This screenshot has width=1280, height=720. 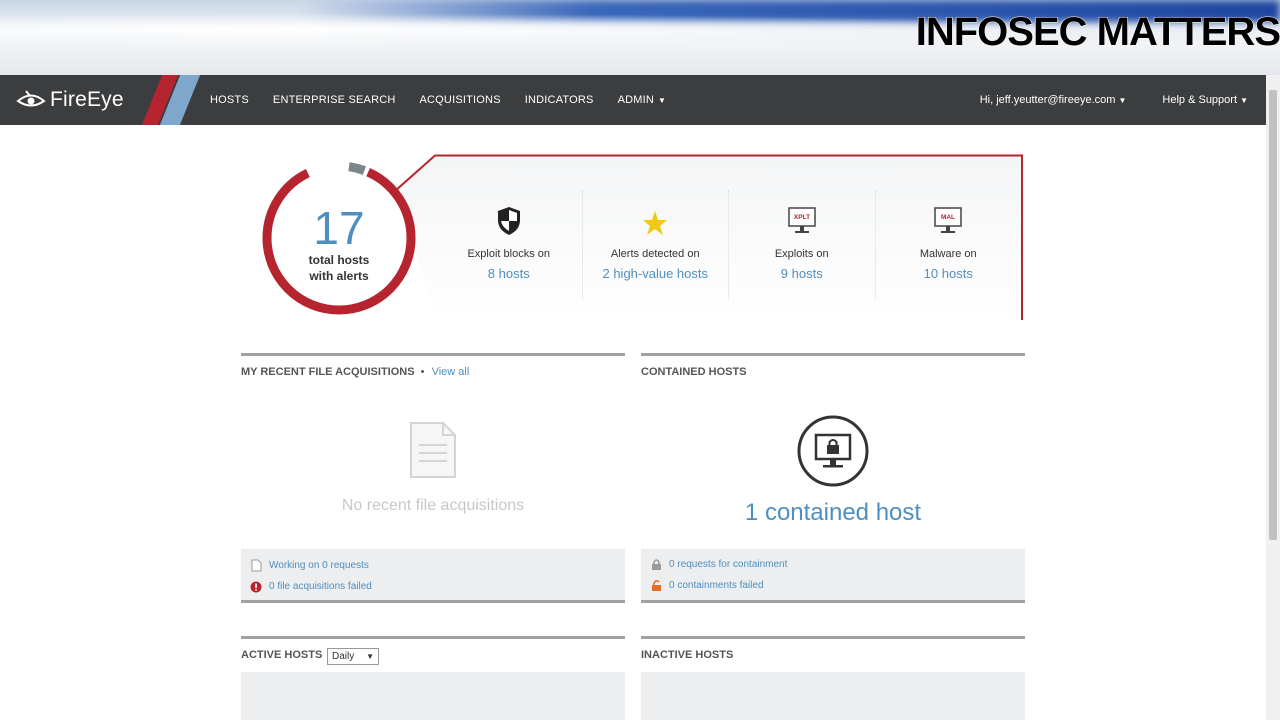 I want to click on stat-label: Exploits on, so click(x=801, y=254).